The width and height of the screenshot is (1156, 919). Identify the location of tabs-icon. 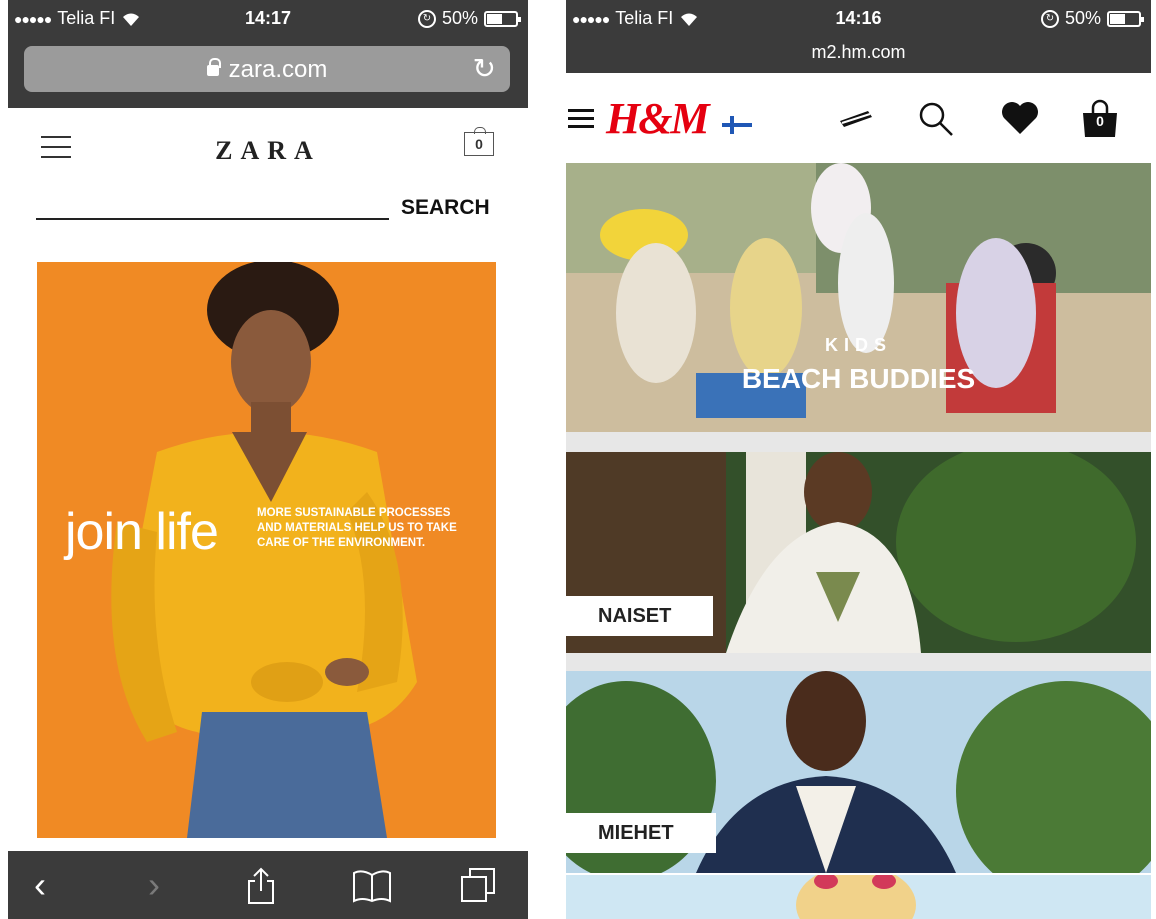
(478, 884).